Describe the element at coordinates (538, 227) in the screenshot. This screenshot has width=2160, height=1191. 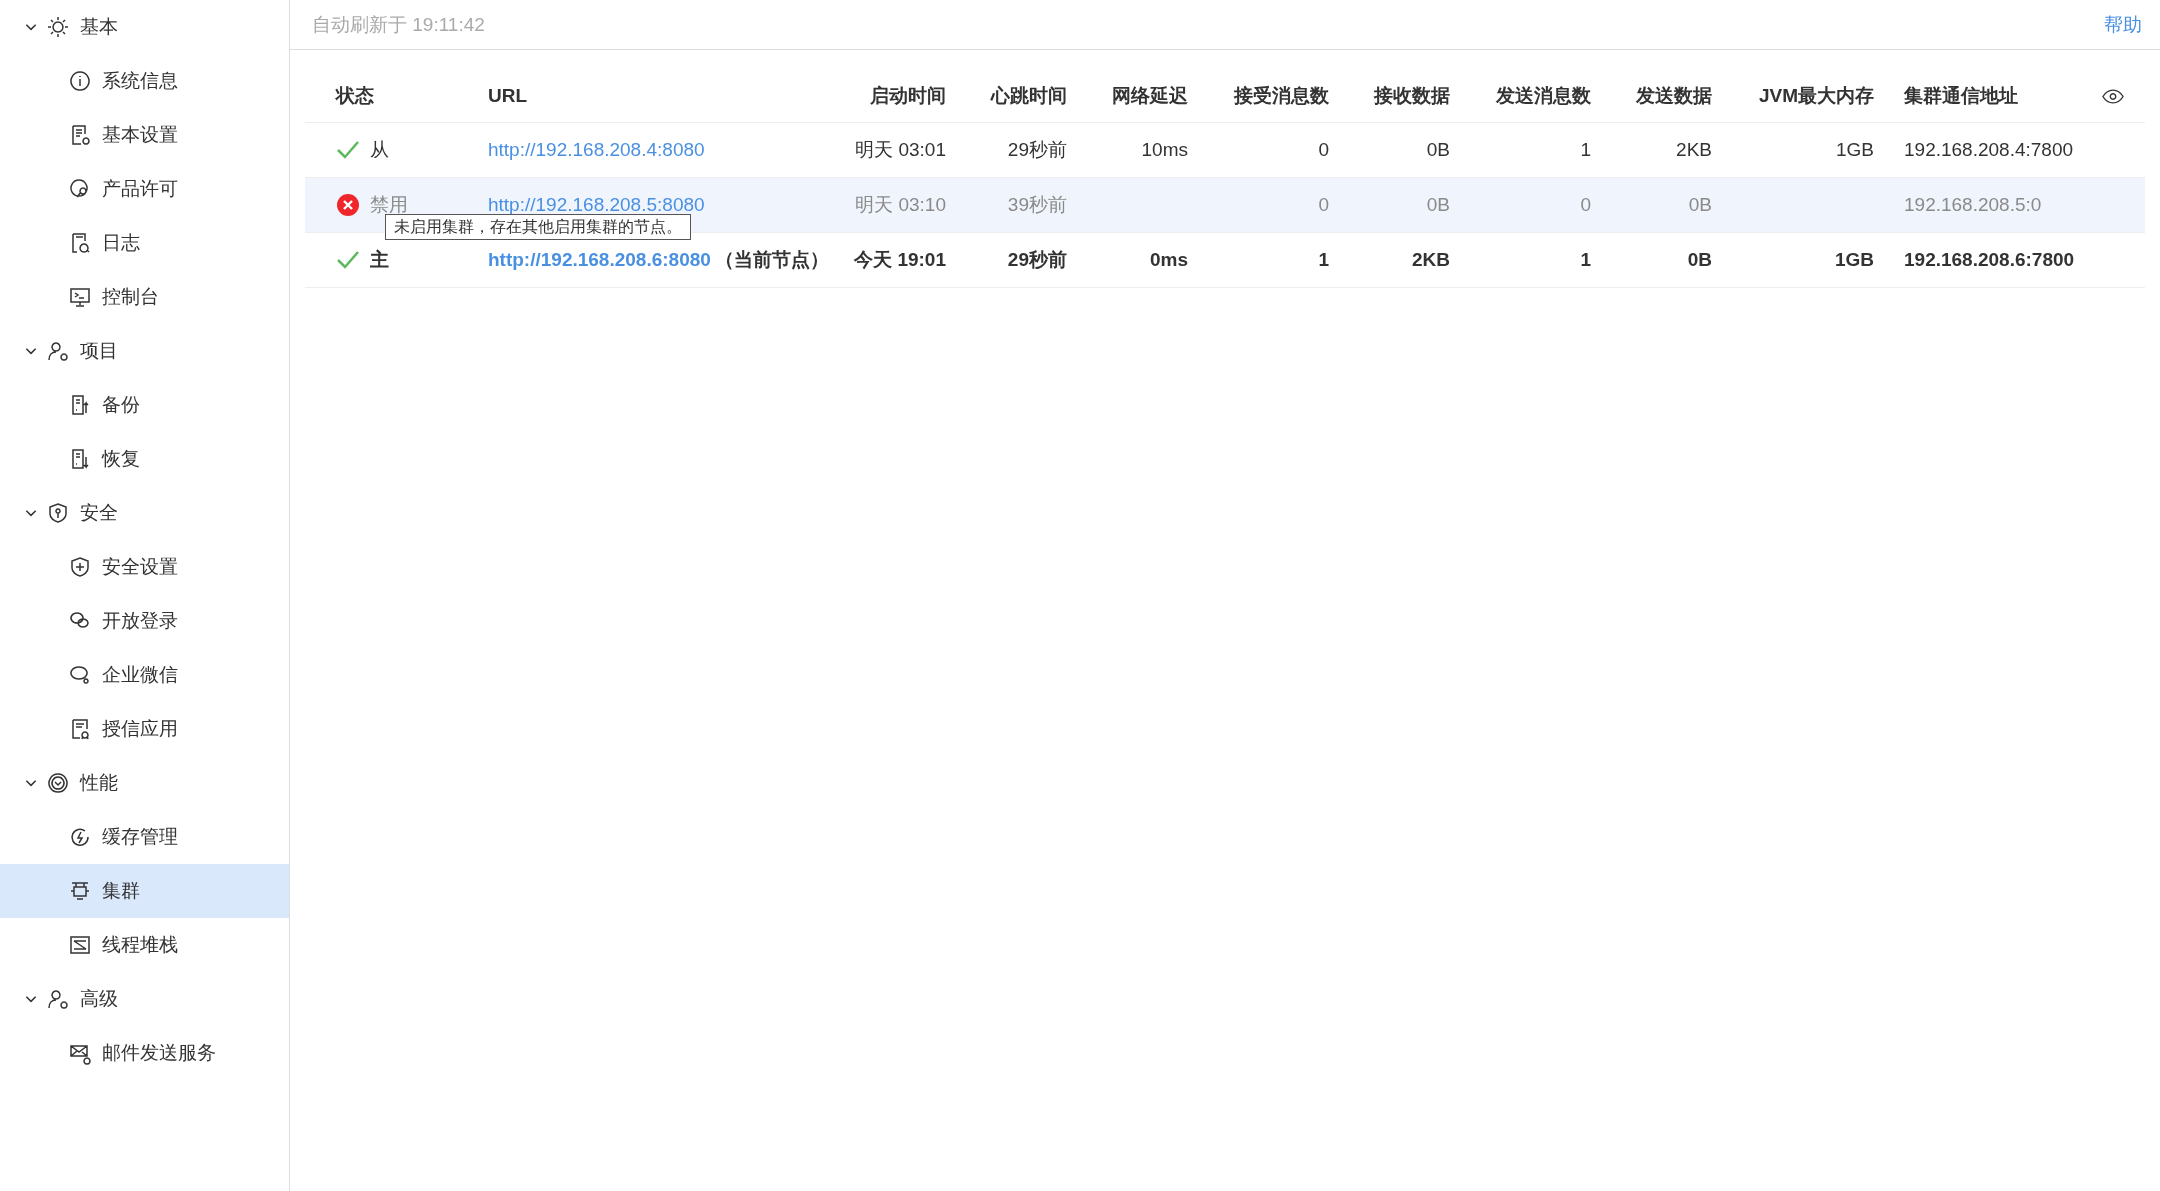
I see `tooltip: 未启用集群，存在其他启用集群的节点。` at that location.